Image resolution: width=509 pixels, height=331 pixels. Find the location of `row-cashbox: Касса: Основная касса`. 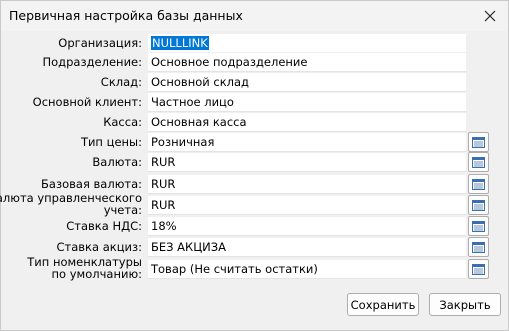

row-cashbox: Касса: Основная касса is located at coordinates (254, 122).